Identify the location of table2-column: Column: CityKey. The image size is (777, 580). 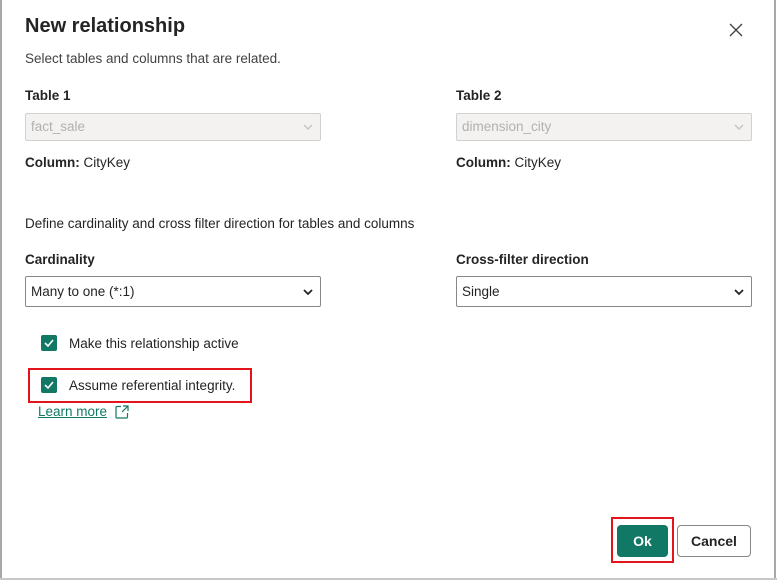
(508, 162).